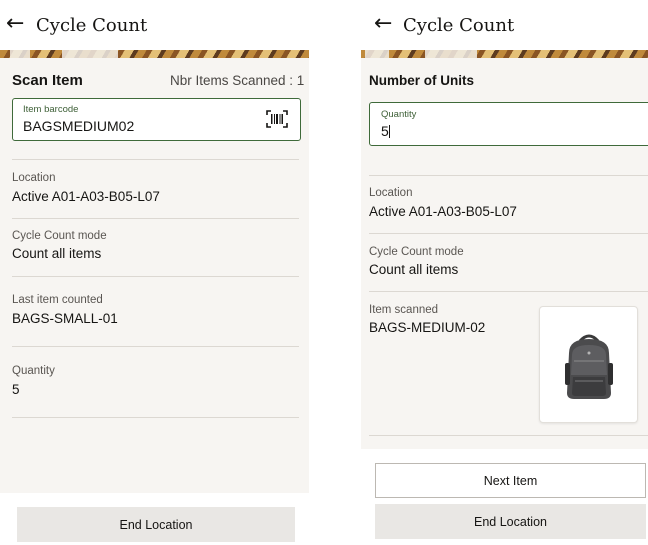 The height and width of the screenshot is (545, 648). I want to click on next-item-button: Next Item, so click(510, 480).